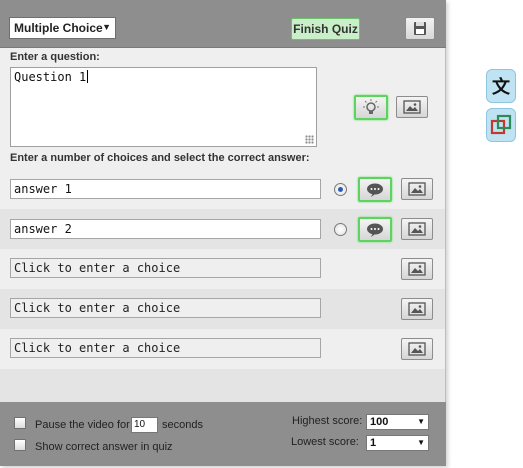  I want to click on choice-row: answer 1, so click(222, 189).